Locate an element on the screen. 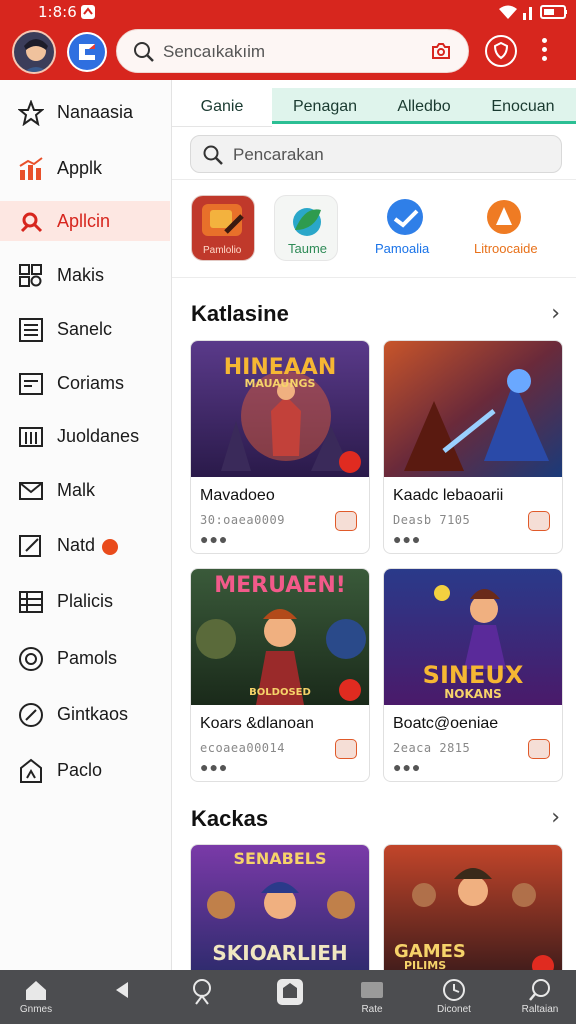 This screenshot has width=576, height=1024. content-search-bar: Pencarakan is located at coordinates (376, 154).